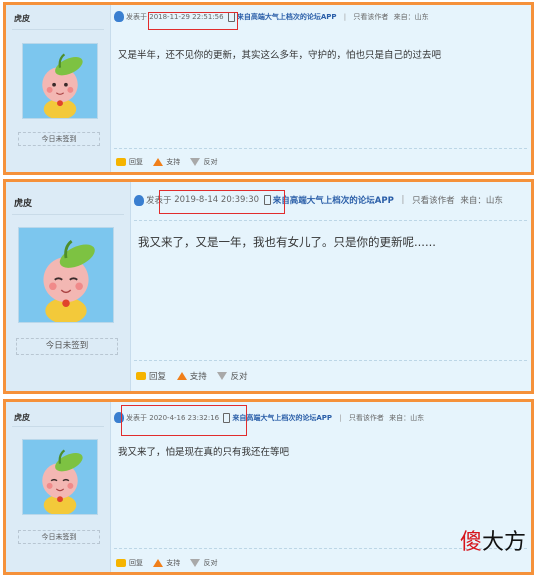 The width and height of the screenshot is (540, 578). Describe the element at coordinates (136, 16) in the screenshot. I see `posted-label: 发表于` at that location.